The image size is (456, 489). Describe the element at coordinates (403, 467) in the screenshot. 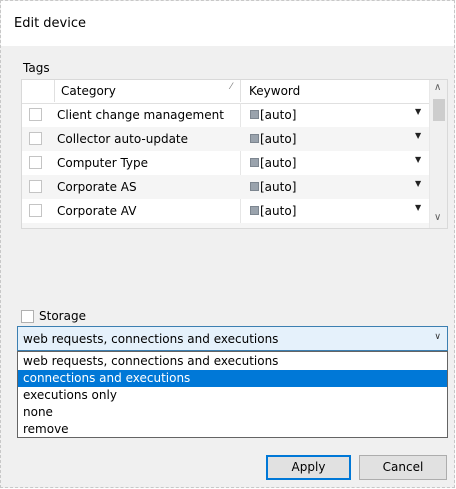

I see `cancel-button: Cancel` at that location.